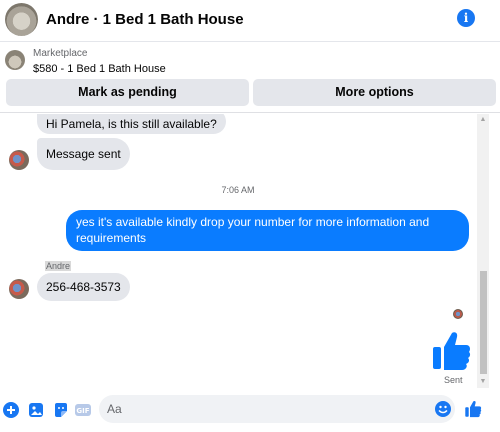  I want to click on message-input, so click(267, 409).